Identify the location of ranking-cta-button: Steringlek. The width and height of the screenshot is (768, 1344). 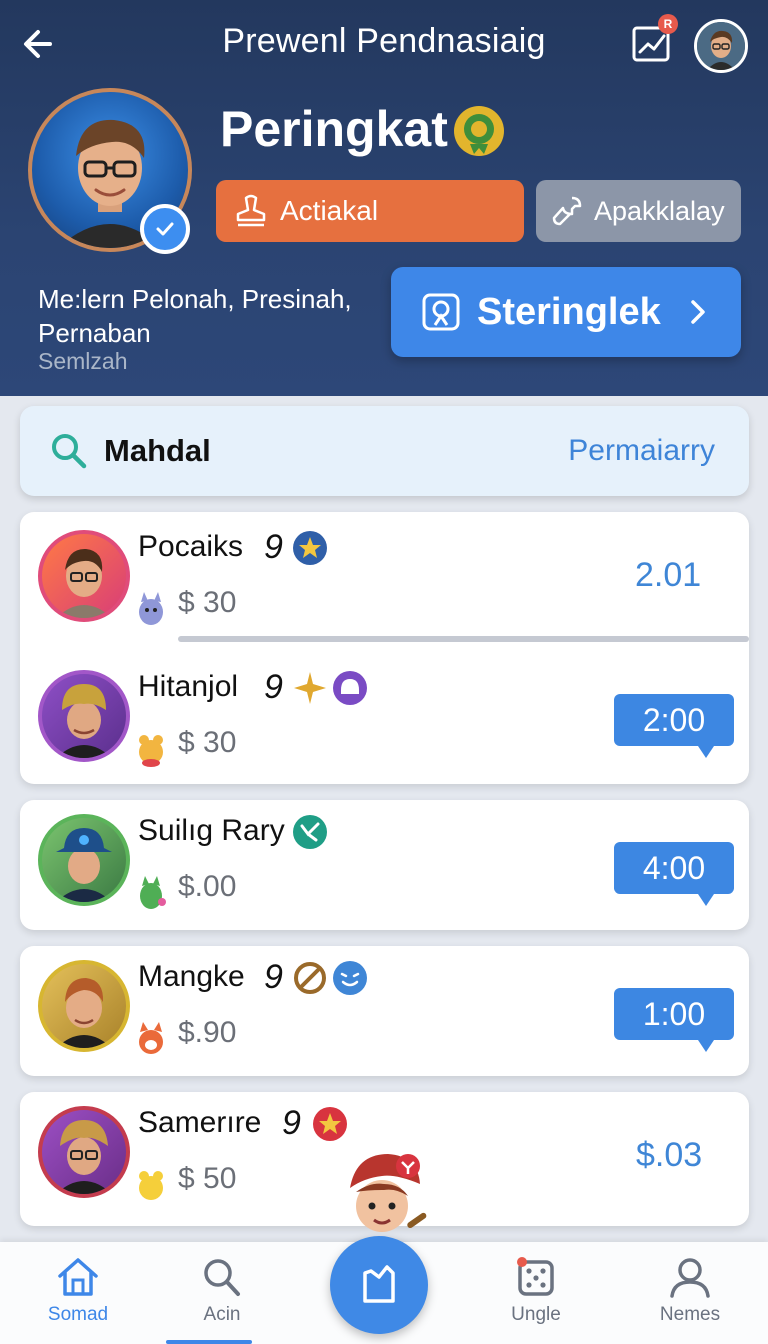
(566, 312).